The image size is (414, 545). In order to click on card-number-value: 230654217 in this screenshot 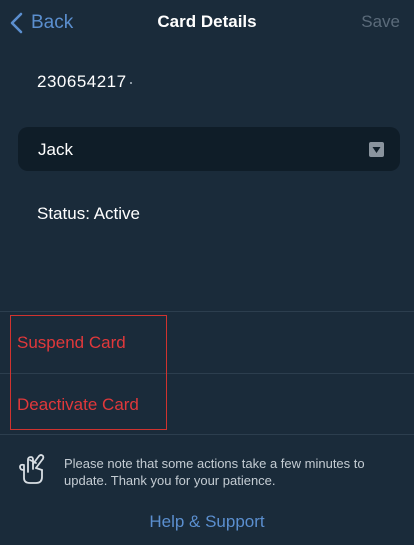, I will do `click(82, 81)`.